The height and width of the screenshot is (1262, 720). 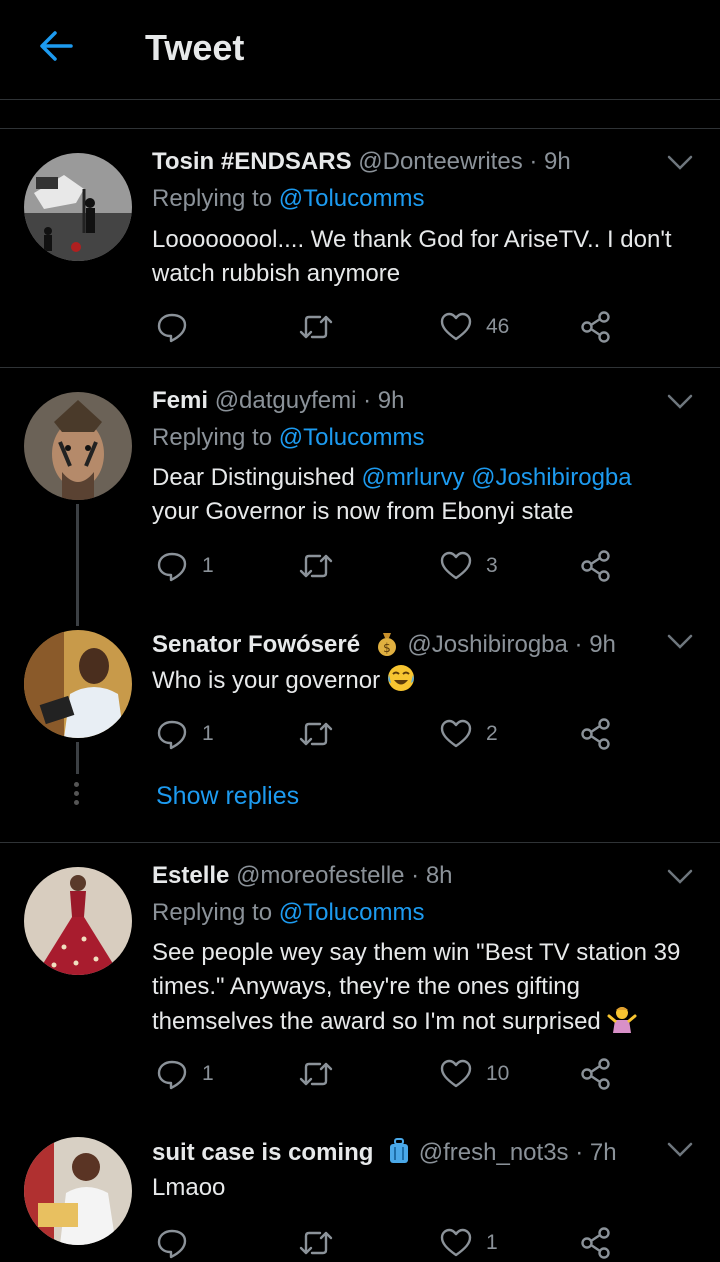 I want to click on tweet-header: Senator Fowóseré $ @Joshibirogba · 9h, so click(x=384, y=645).